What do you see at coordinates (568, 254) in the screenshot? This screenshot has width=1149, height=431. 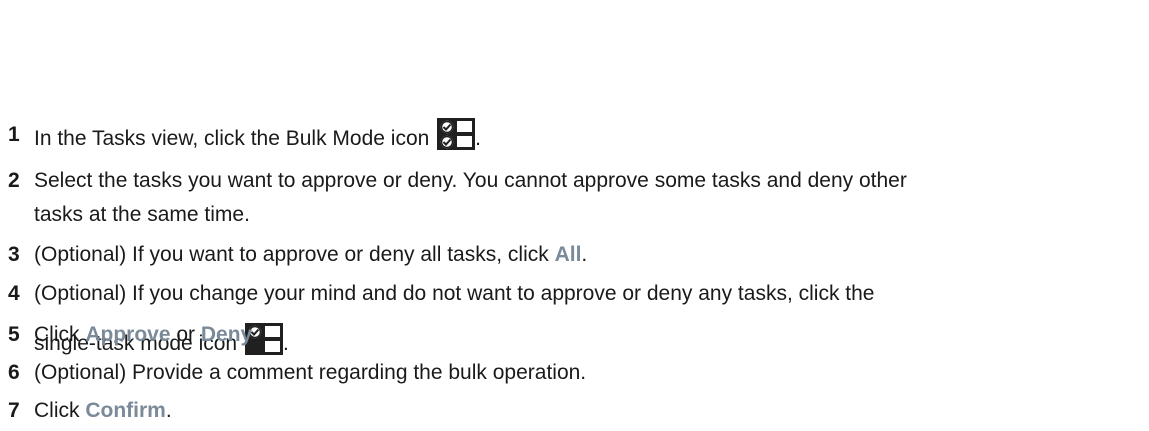 I see `ui-term-all: All` at bounding box center [568, 254].